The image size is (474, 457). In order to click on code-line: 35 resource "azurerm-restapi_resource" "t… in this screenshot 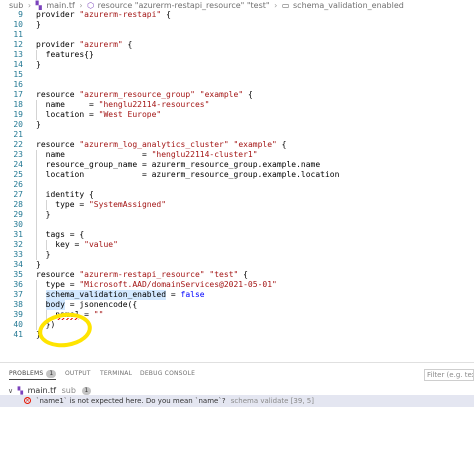, I will do `click(237, 275)`.